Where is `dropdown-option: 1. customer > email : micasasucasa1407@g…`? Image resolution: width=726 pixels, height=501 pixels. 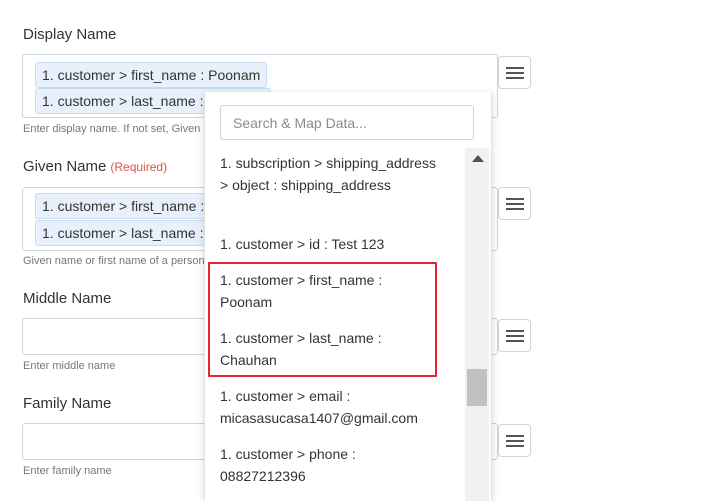 dropdown-option: 1. customer > email : micasasucasa1407@g… is located at coordinates (340, 407).